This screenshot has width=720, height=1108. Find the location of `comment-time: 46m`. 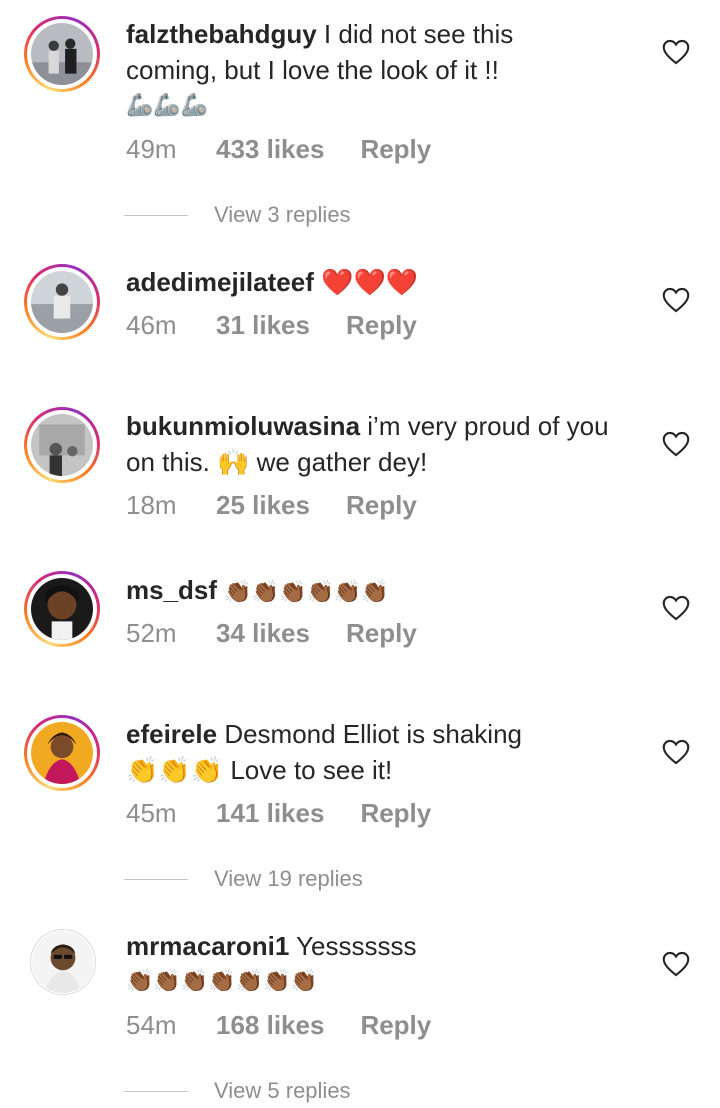

comment-time: 46m is located at coordinates (151, 325).